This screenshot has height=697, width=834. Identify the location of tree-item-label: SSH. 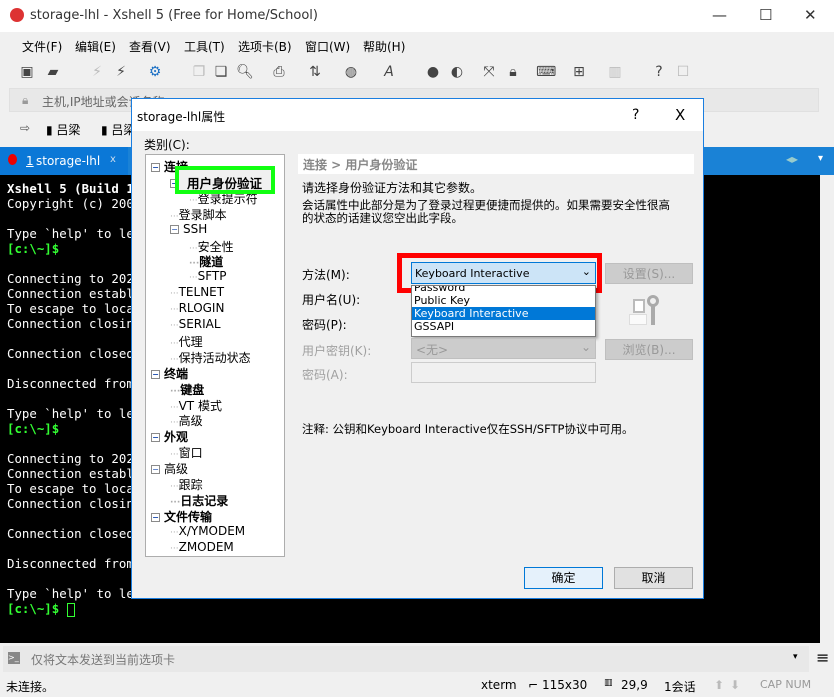
(195, 228).